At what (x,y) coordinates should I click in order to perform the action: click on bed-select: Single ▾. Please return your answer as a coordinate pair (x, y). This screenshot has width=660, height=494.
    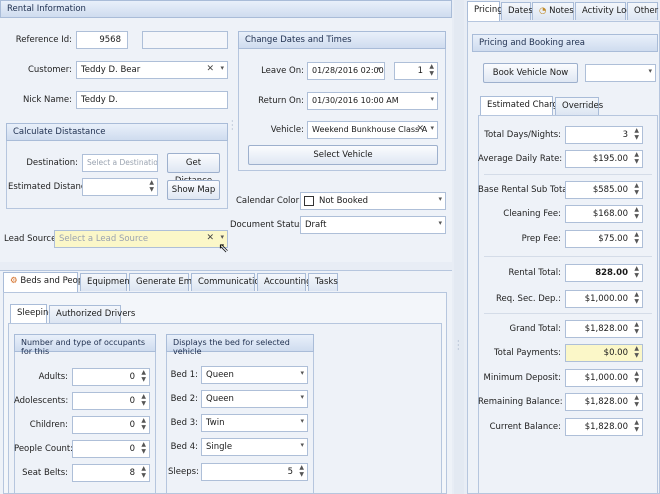
    Looking at the image, I should click on (254, 447).